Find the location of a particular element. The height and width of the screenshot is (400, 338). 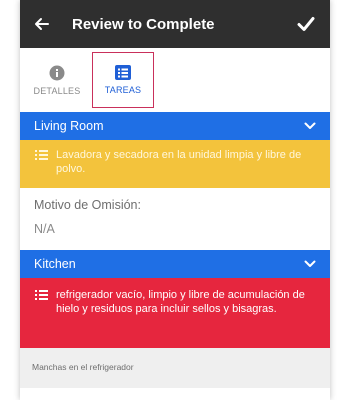

tab-label: DETALLES is located at coordinates (57, 90).